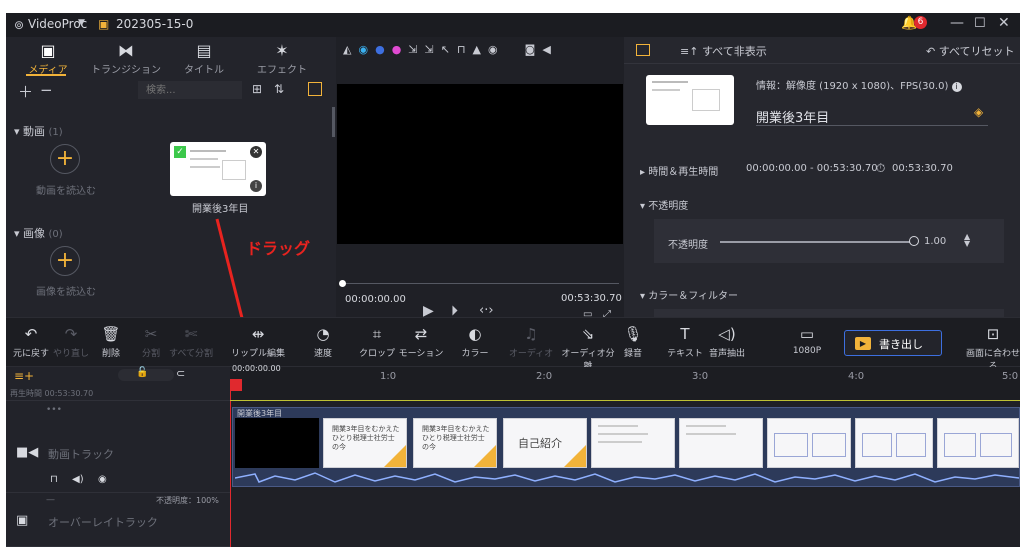 The width and height of the screenshot is (1024, 550). What do you see at coordinates (24, 376) in the screenshot?
I see `add-track-icon: ≡+` at bounding box center [24, 376].